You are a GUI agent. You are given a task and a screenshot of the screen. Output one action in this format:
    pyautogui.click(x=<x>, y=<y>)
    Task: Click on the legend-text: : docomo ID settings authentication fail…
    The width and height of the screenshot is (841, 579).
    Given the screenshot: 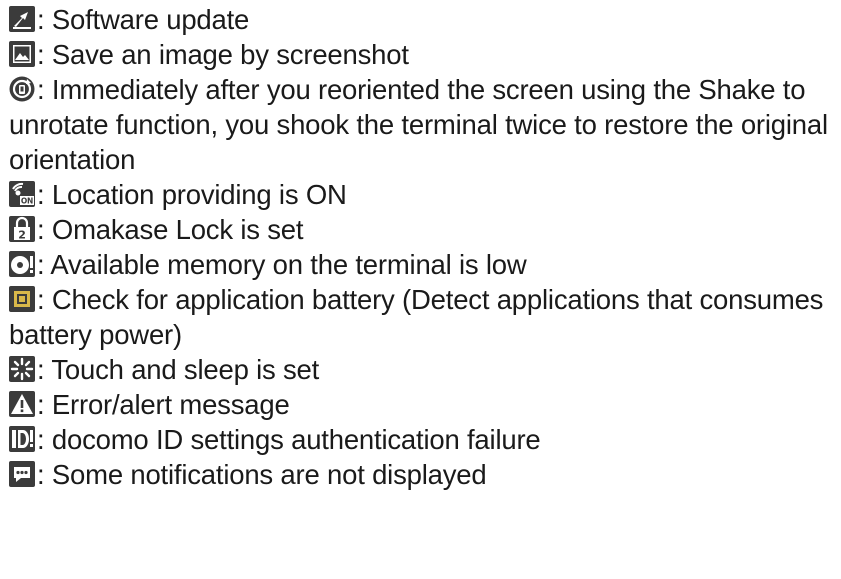 What is the action you would take?
    pyautogui.click(x=289, y=439)
    